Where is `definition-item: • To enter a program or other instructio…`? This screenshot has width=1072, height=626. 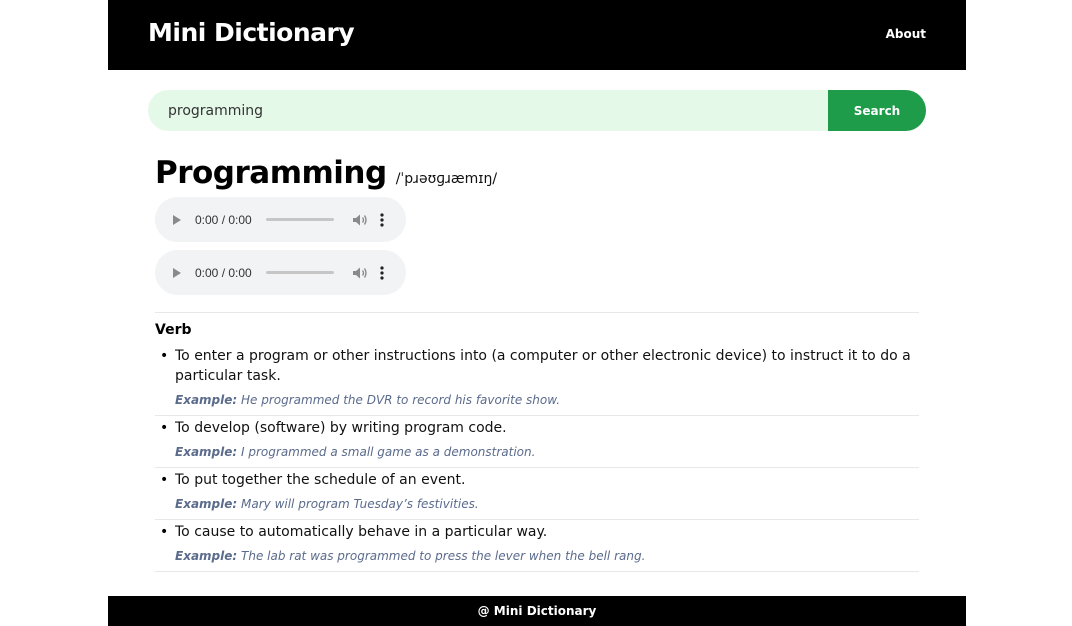
definition-item: • To enter a program or other instructio… is located at coordinates (537, 381).